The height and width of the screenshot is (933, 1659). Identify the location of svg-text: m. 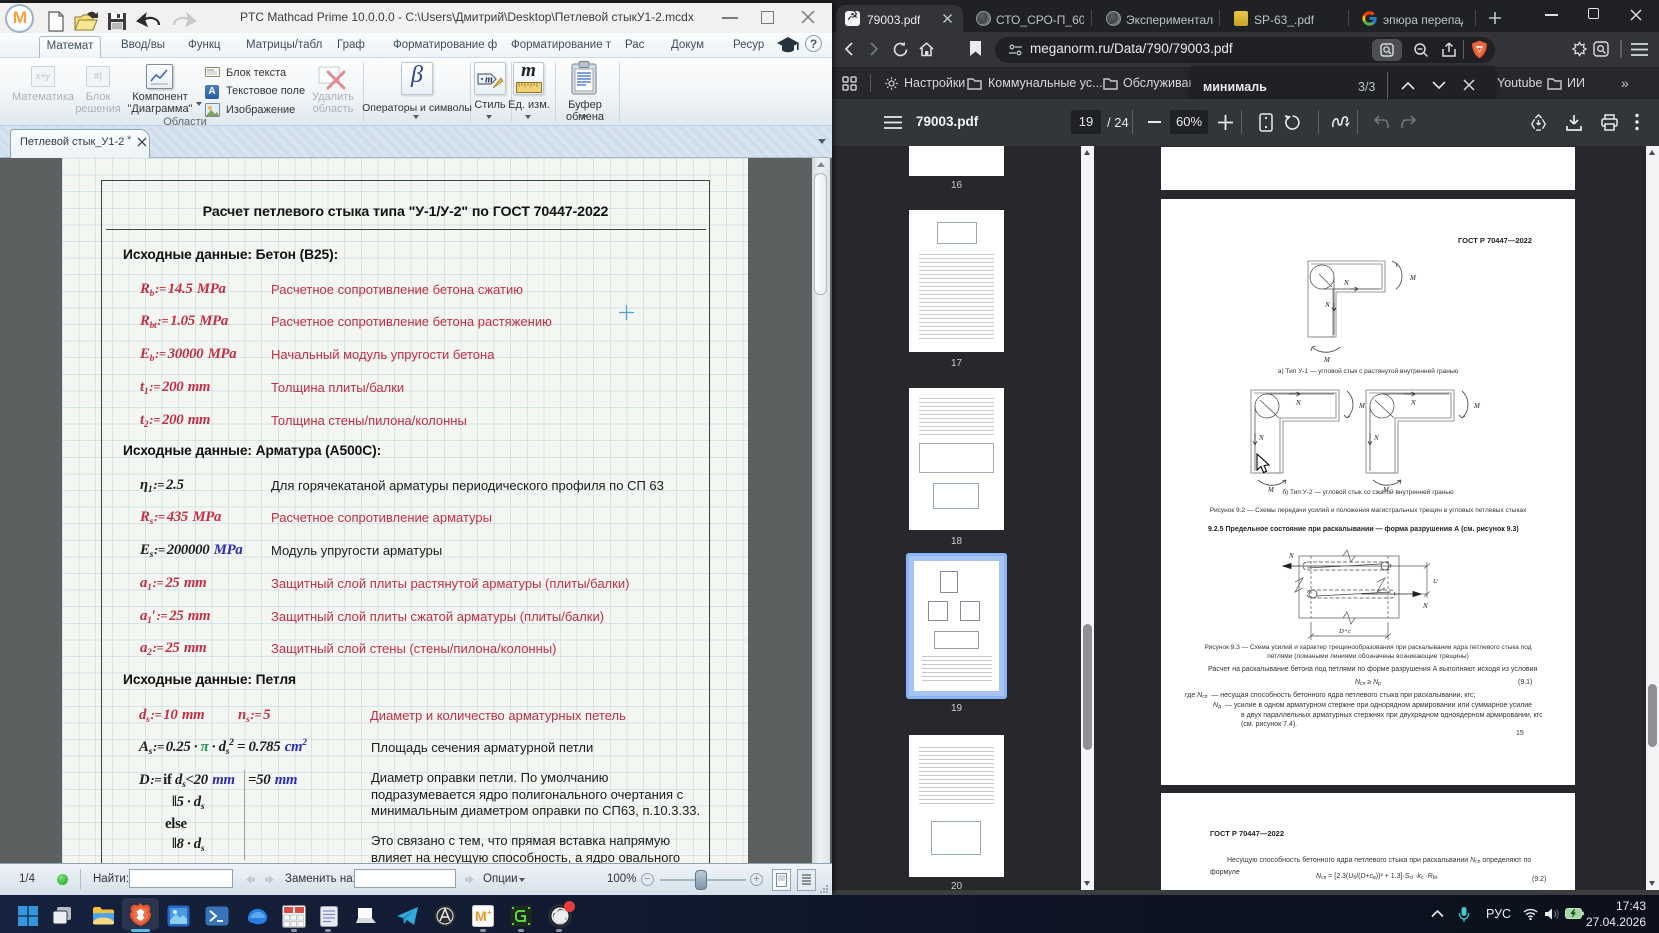
(489, 80).